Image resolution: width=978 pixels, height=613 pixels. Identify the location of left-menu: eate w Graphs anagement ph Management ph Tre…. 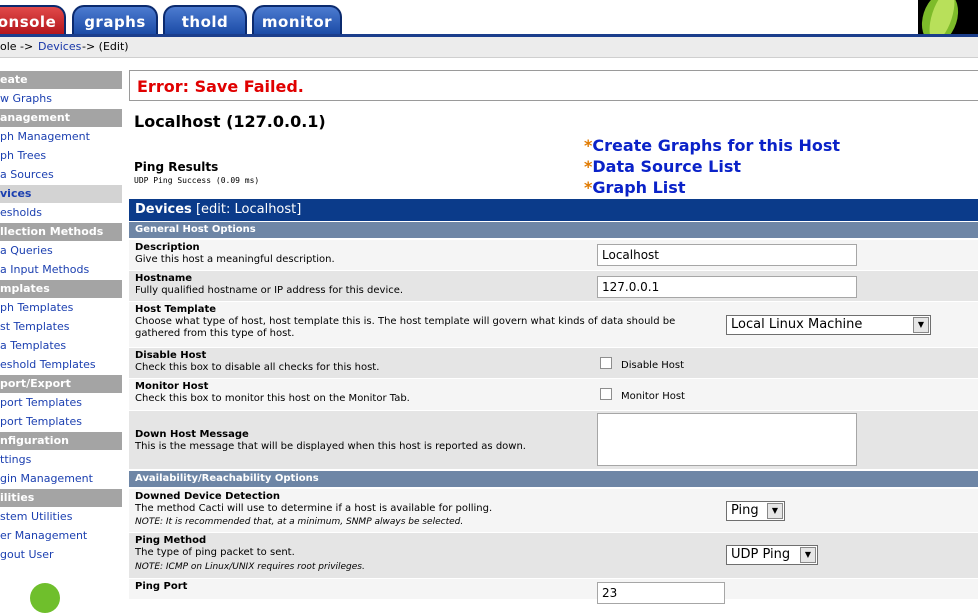
(61, 318).